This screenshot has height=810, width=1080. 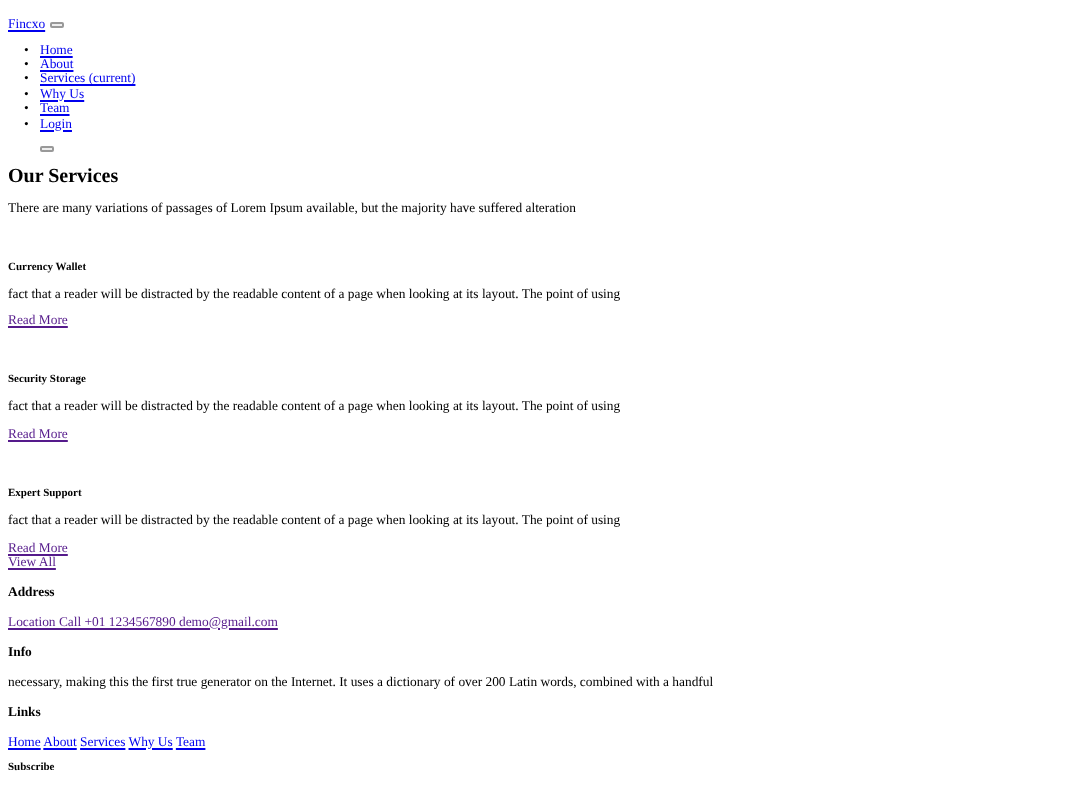 What do you see at coordinates (64, 176) in the screenshot?
I see `section-heading: Our Services` at bounding box center [64, 176].